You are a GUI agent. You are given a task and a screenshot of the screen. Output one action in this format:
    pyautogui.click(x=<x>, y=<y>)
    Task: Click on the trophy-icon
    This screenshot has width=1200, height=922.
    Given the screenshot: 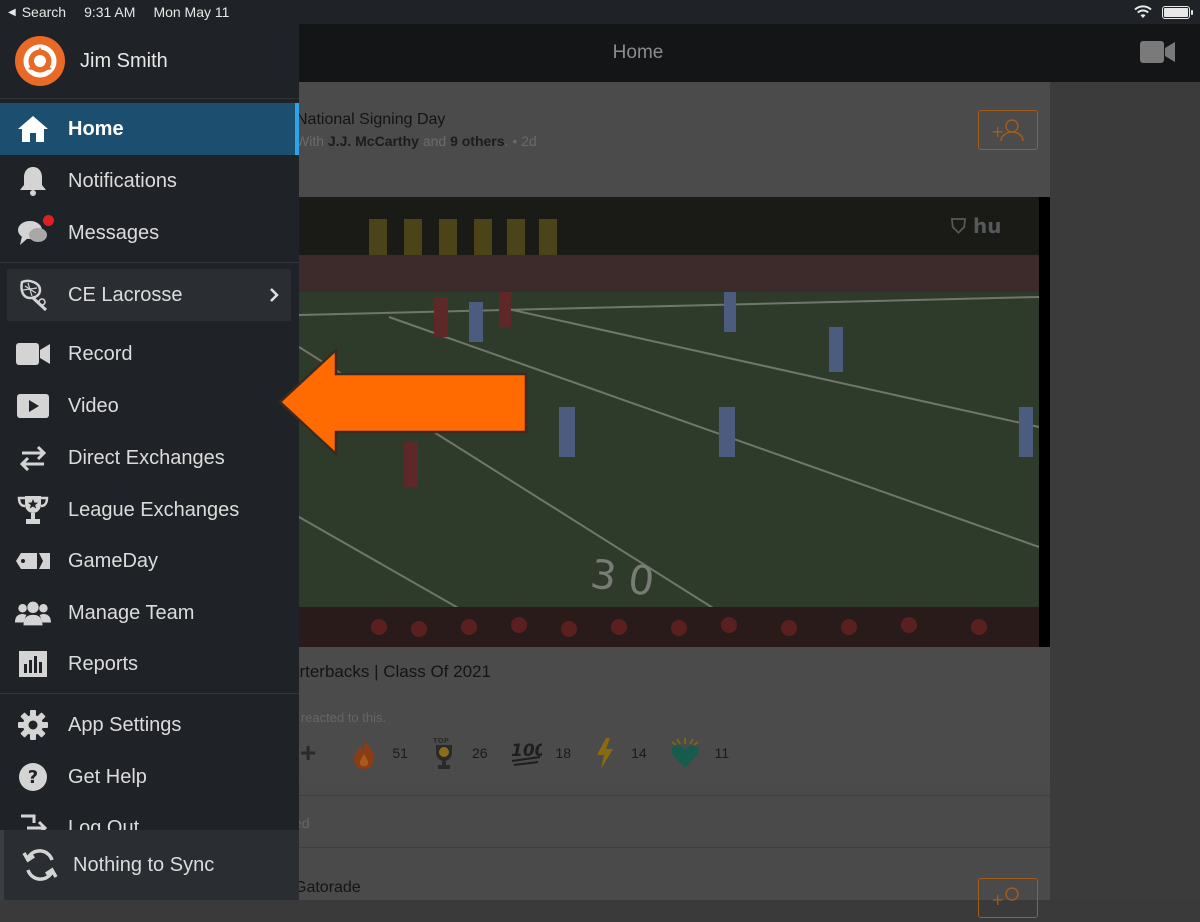 What is the action you would take?
    pyautogui.click(x=33, y=510)
    